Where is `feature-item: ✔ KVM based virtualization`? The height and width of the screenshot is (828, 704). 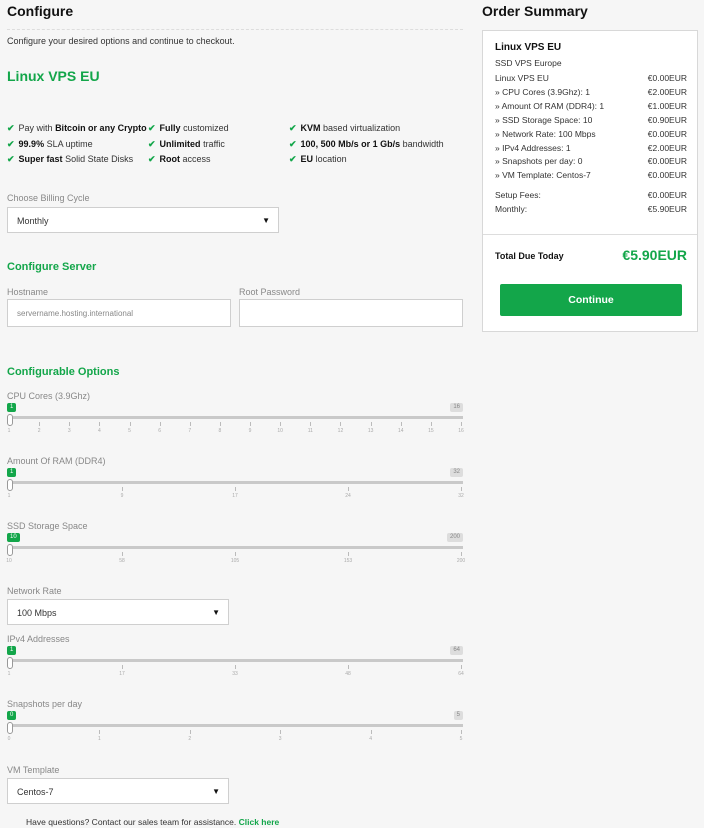 feature-item: ✔ KVM based virtualization is located at coordinates (344, 128).